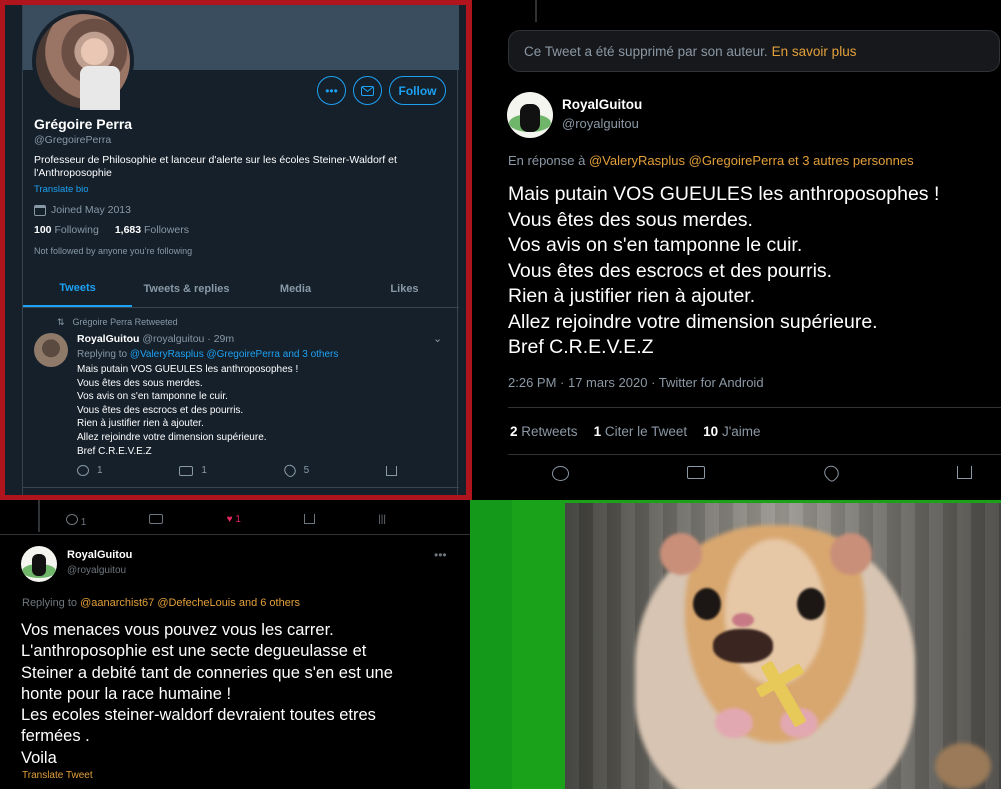 Image resolution: width=1001 pixels, height=789 pixels. I want to click on retweet-icon: ⇅, so click(61, 322).